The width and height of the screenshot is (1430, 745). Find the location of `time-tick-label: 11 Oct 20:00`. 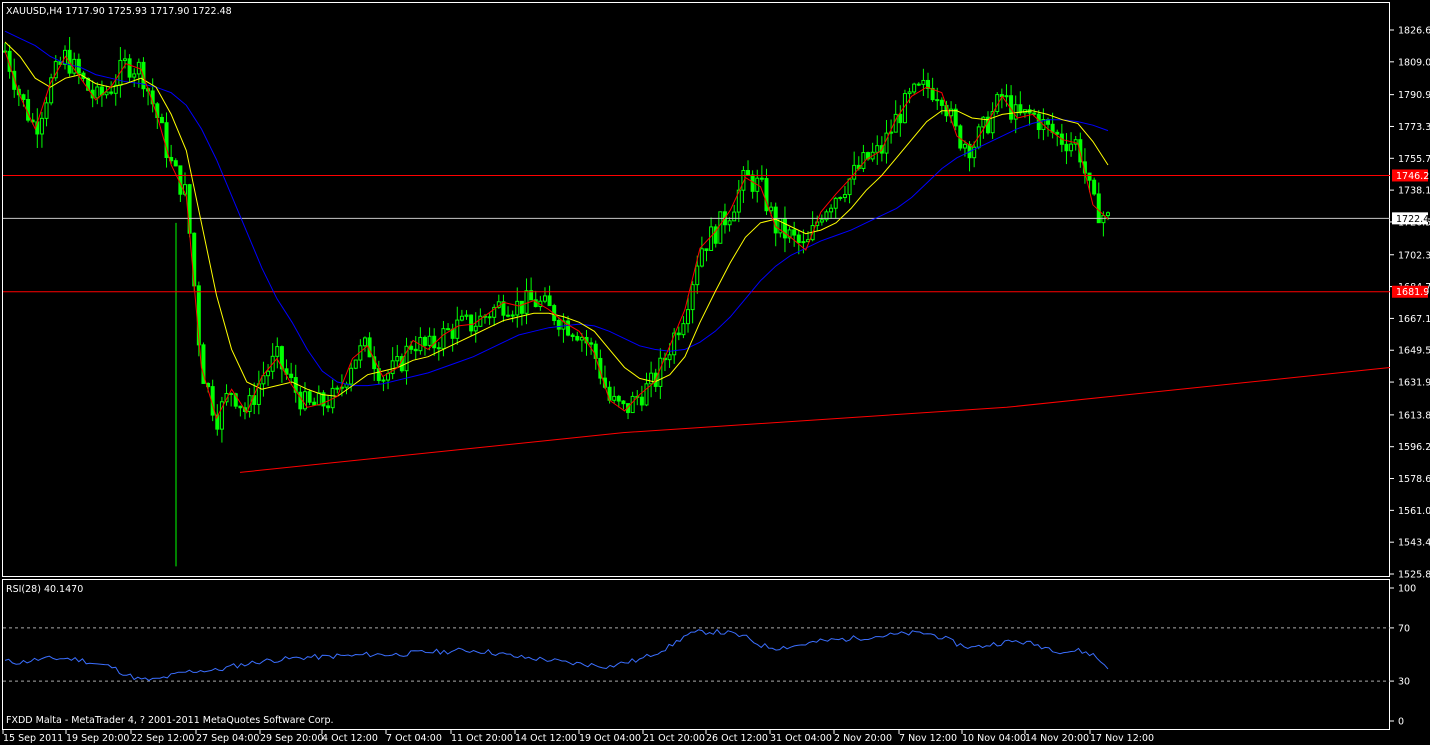

time-tick-label: 11 Oct 20:00 is located at coordinates (482, 738).